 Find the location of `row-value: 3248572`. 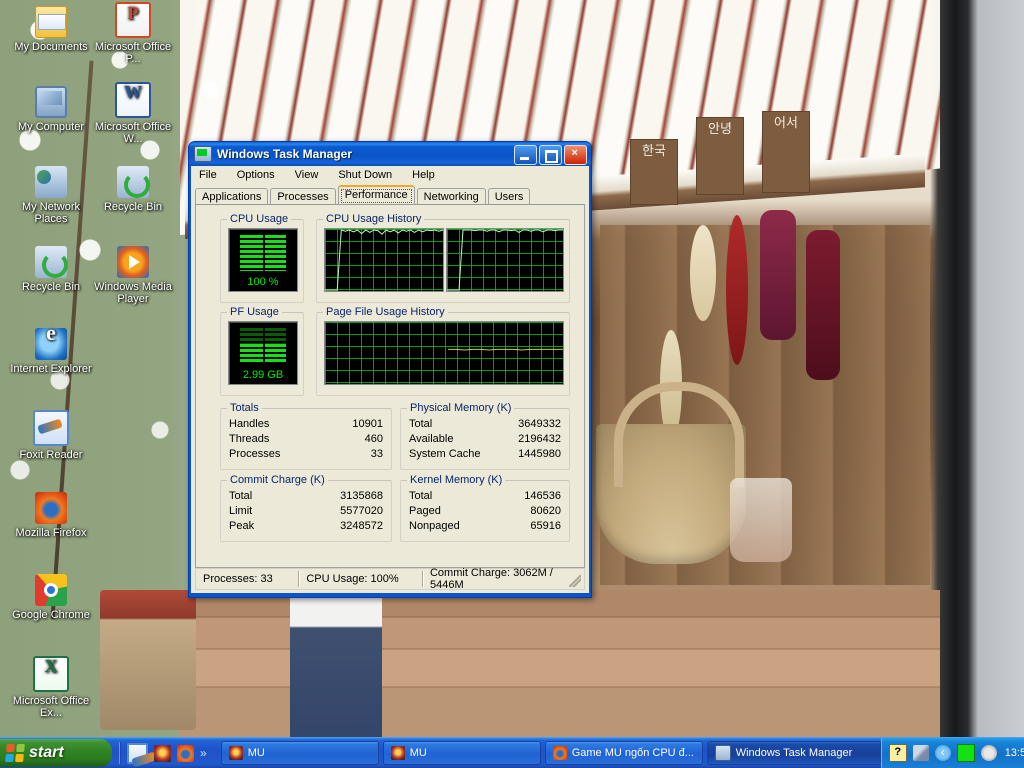

row-value: 3248572 is located at coordinates (361, 526).